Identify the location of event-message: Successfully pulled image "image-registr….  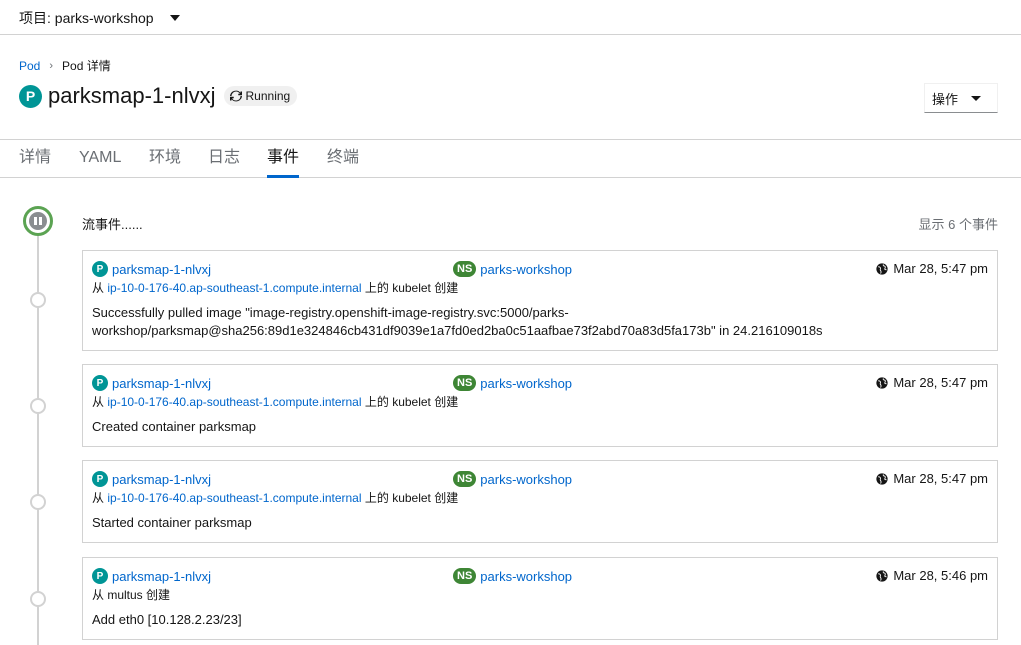
(457, 321).